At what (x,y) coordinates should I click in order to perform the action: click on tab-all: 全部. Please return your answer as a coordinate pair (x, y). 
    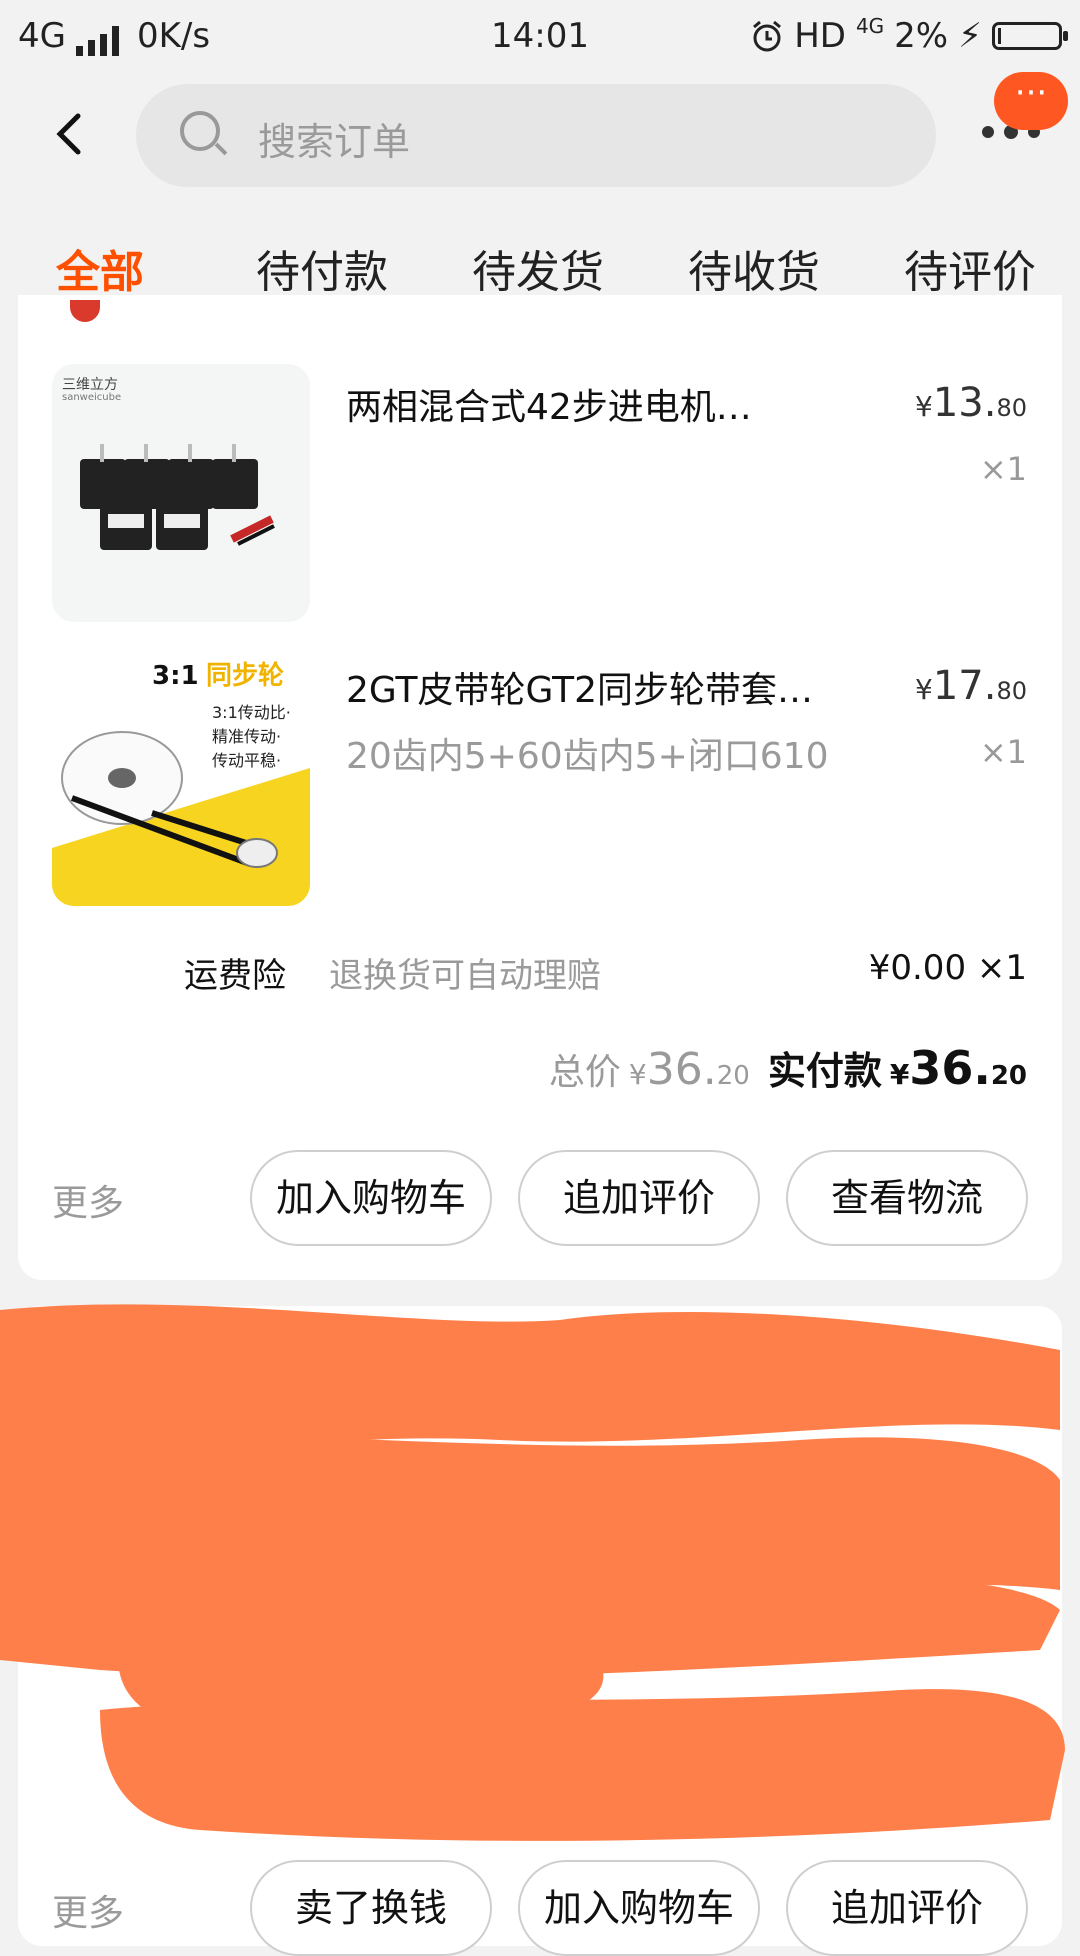
    Looking at the image, I should click on (100, 268).